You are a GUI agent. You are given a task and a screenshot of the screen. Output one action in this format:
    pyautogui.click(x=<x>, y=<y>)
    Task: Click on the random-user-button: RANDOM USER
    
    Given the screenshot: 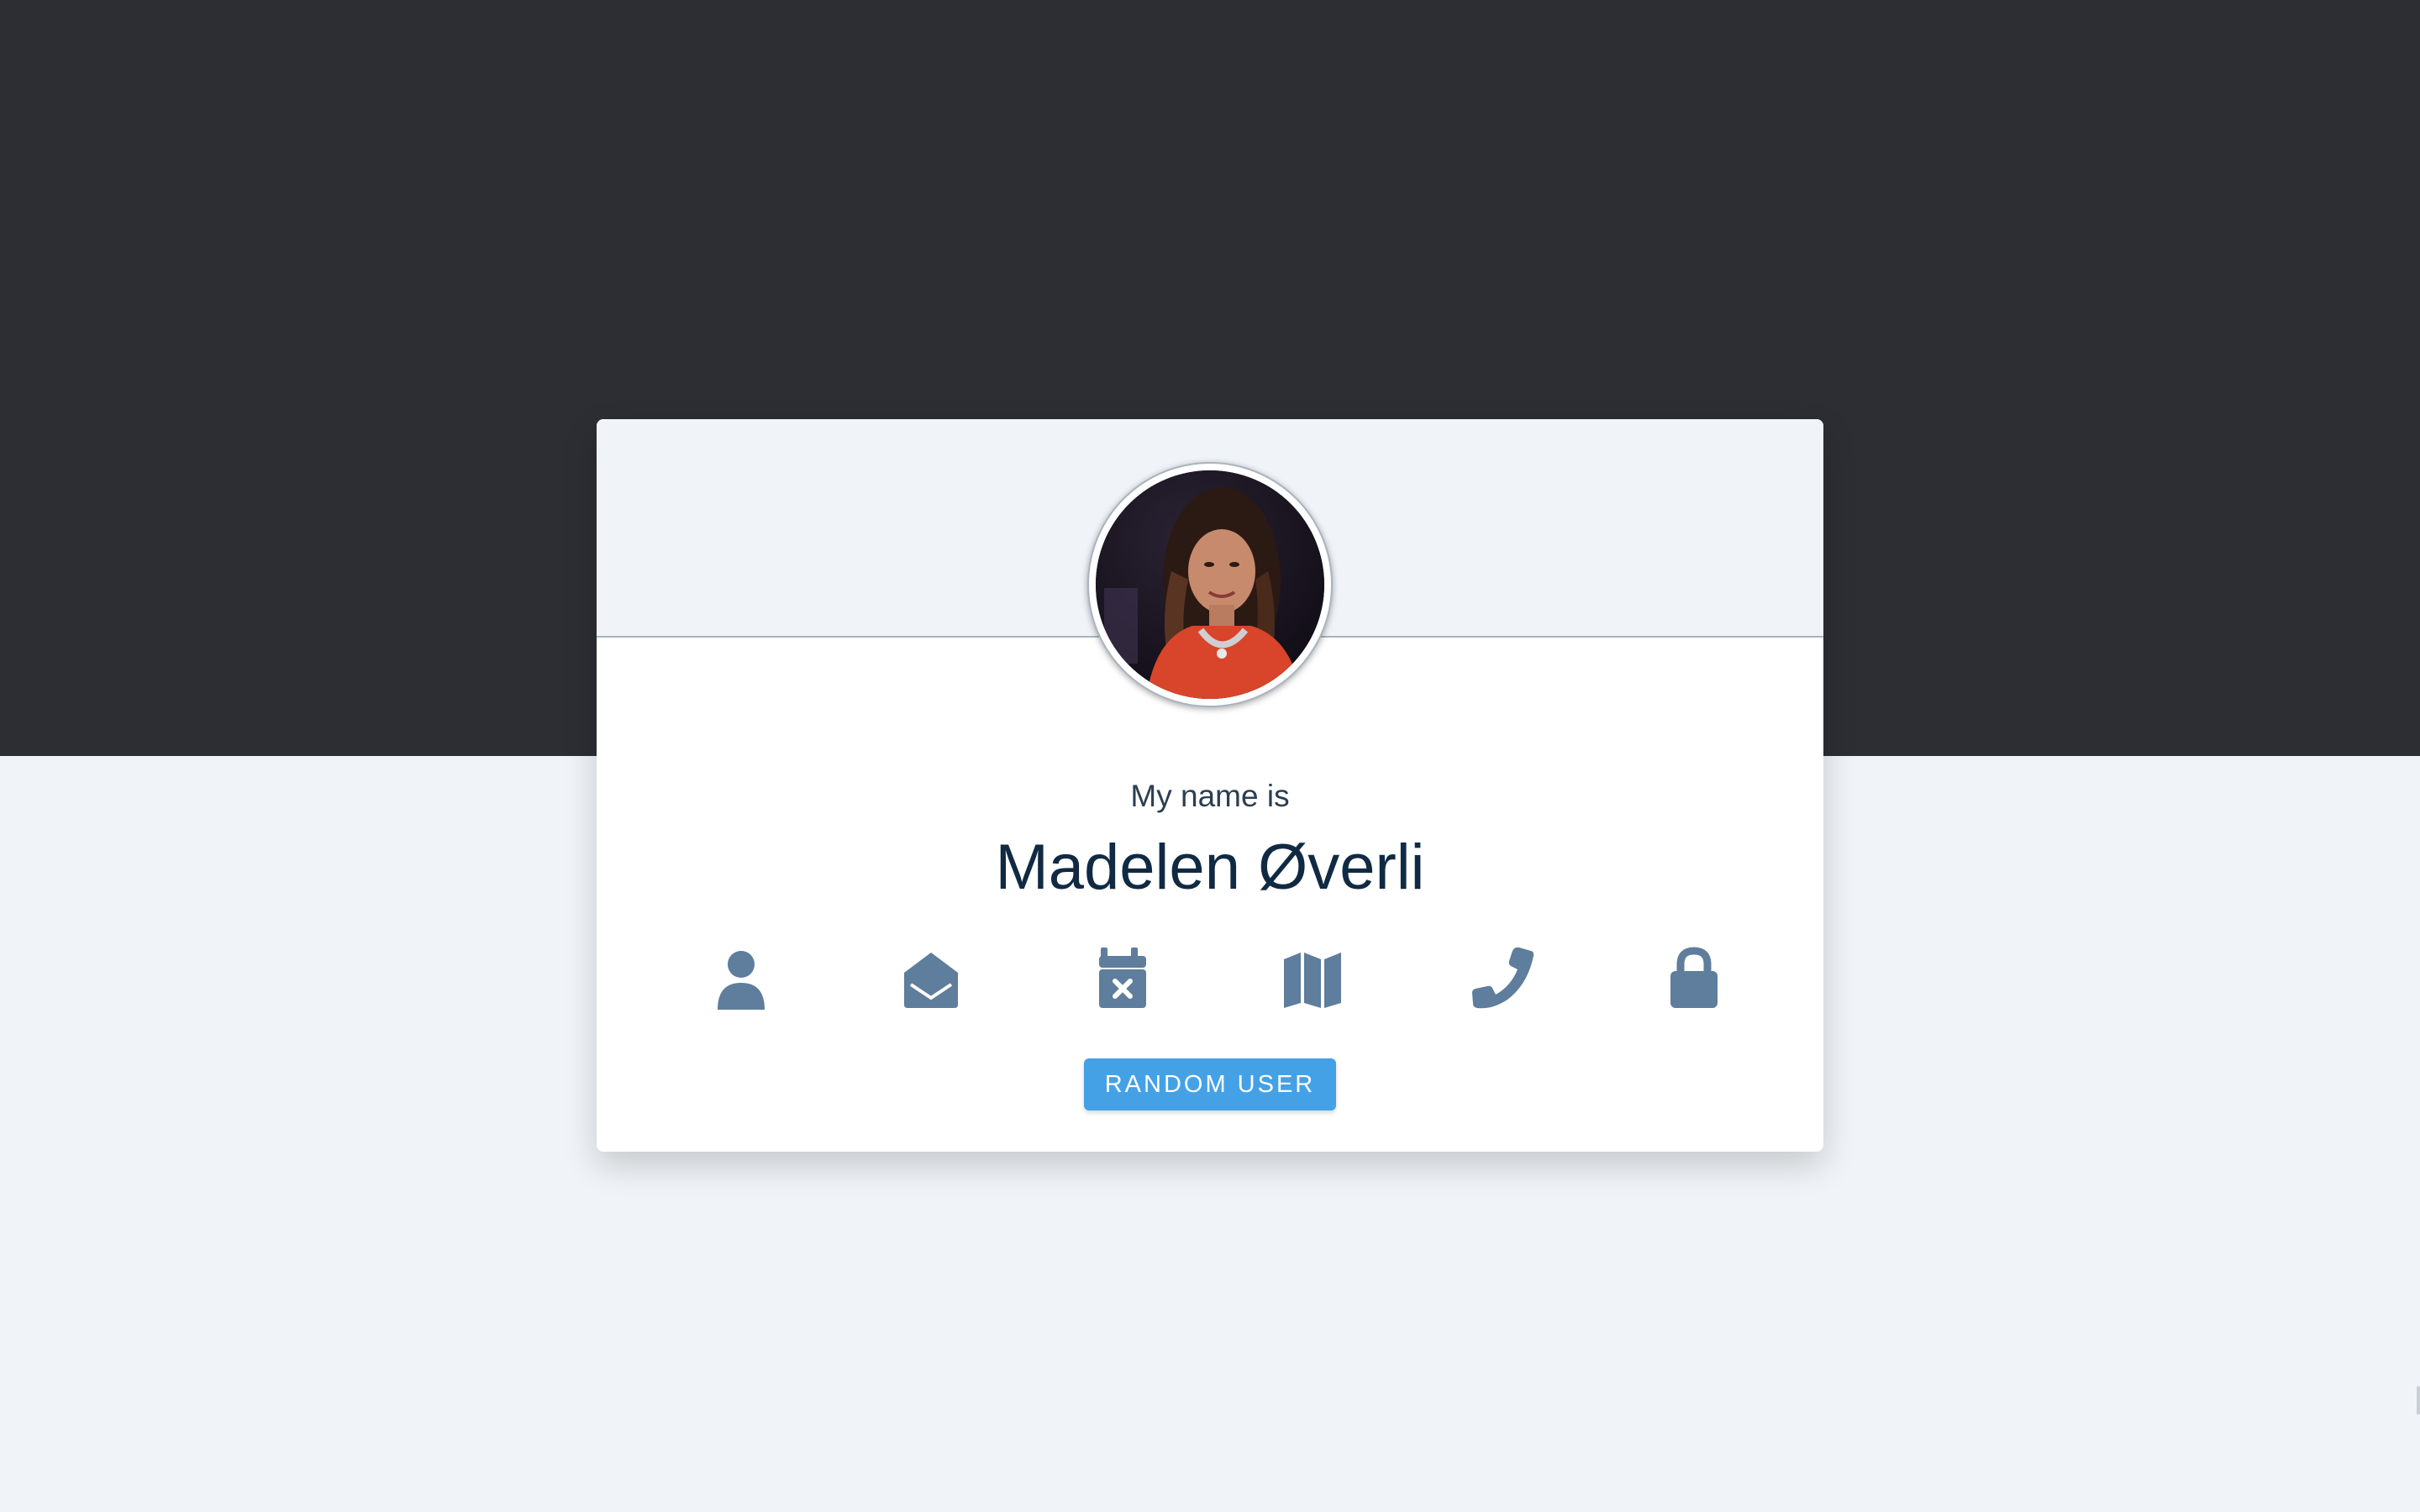 What is the action you would take?
    pyautogui.click(x=1210, y=1084)
    